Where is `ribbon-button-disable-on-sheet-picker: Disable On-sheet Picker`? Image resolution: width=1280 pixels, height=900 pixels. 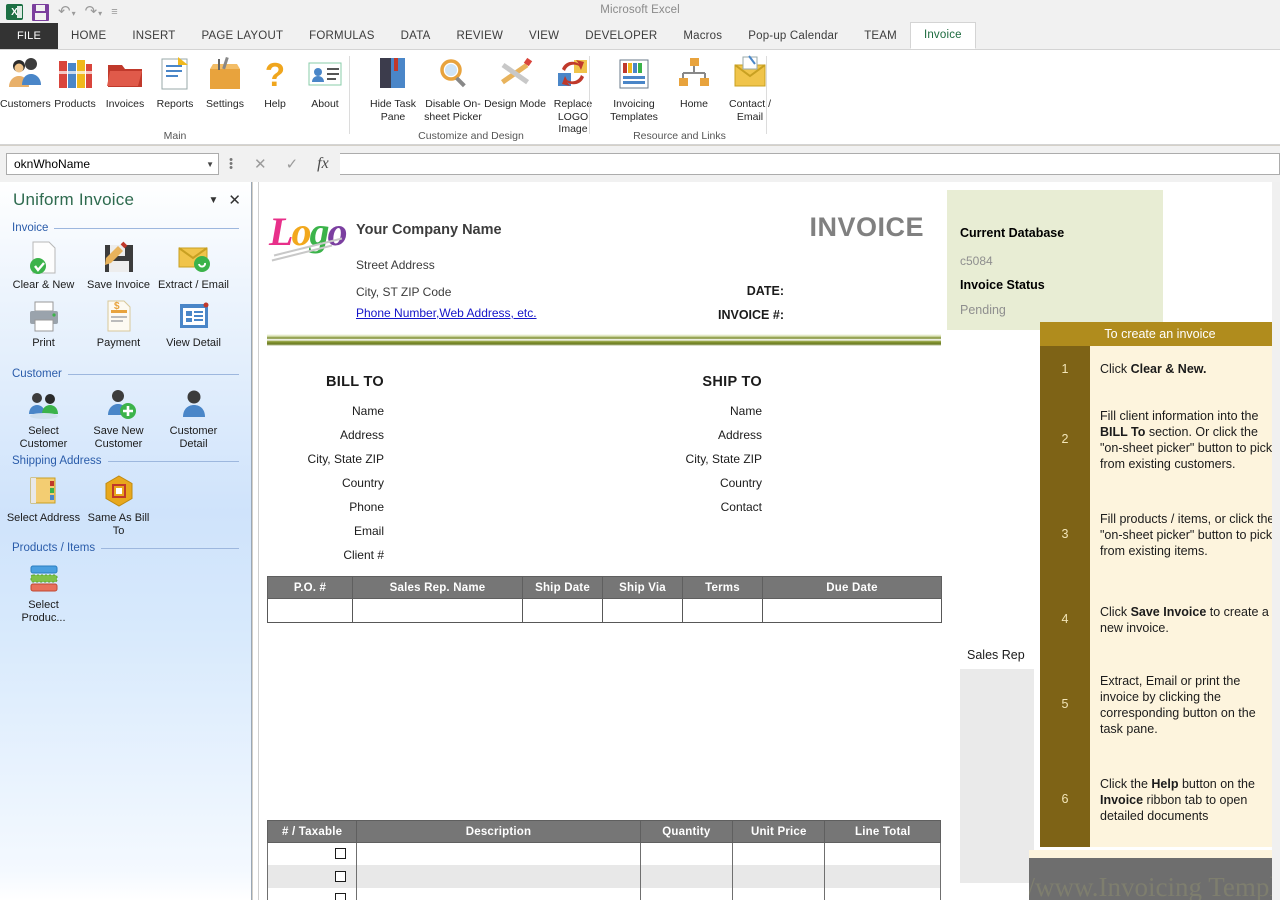 ribbon-button-disable-on-sheet-picker: Disable On-sheet Picker is located at coordinates (453, 88).